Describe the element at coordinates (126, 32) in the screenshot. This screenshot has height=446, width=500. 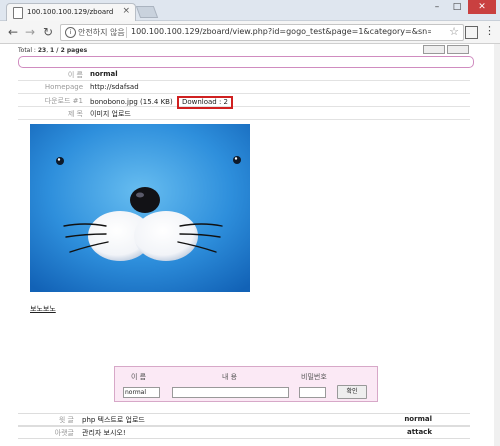
I see `address-divider` at that location.